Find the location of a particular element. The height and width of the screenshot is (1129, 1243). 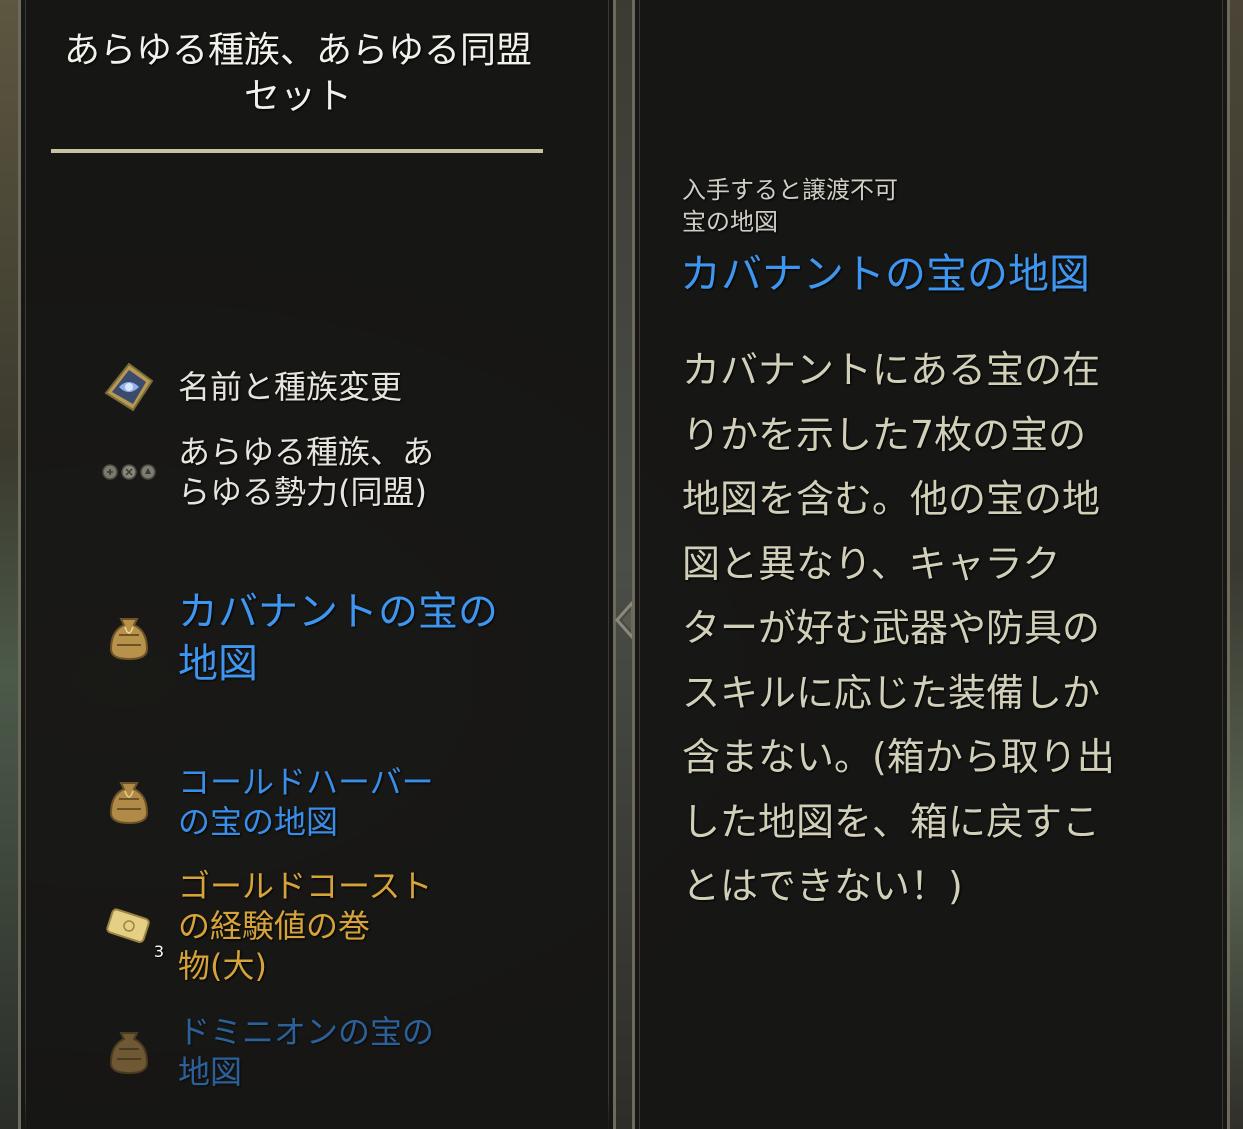

list-item-dominion-treasure-maps: ドミニオンの宝の 地図 is located at coordinates (340, 1052).